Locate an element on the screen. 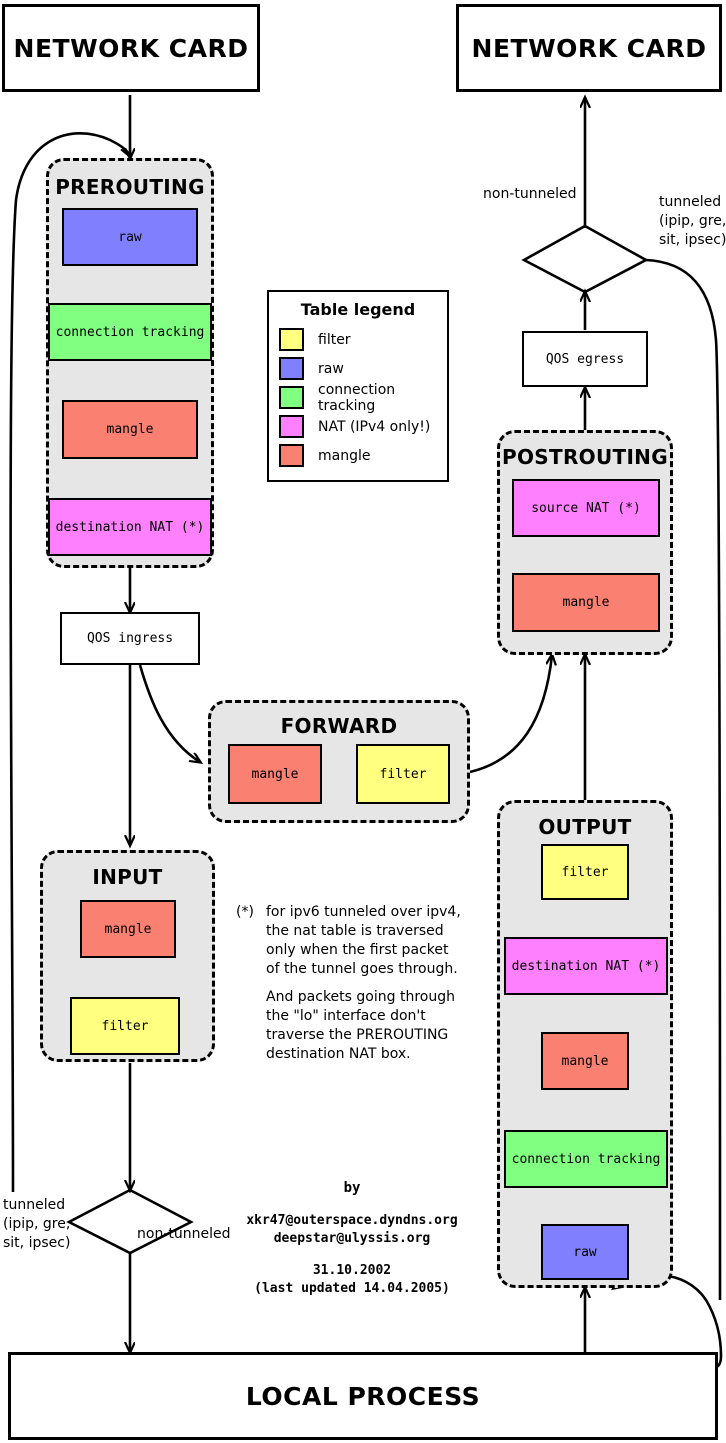 This screenshot has width=726, height=1443. prerouting-box-mangle: mangle is located at coordinates (130, 429).